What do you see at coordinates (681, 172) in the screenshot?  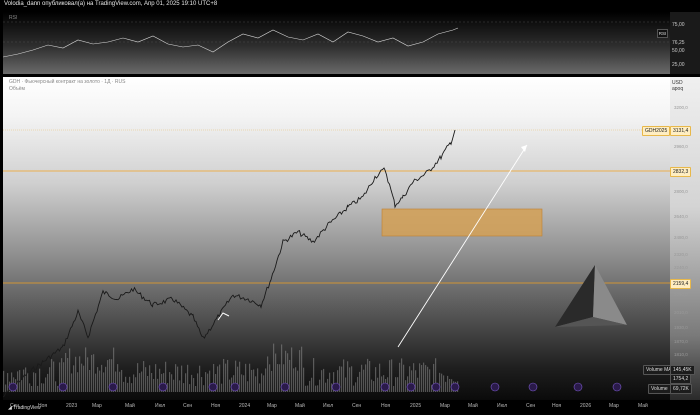 I see `resistance-price-badge: 2832,3` at bounding box center [681, 172].